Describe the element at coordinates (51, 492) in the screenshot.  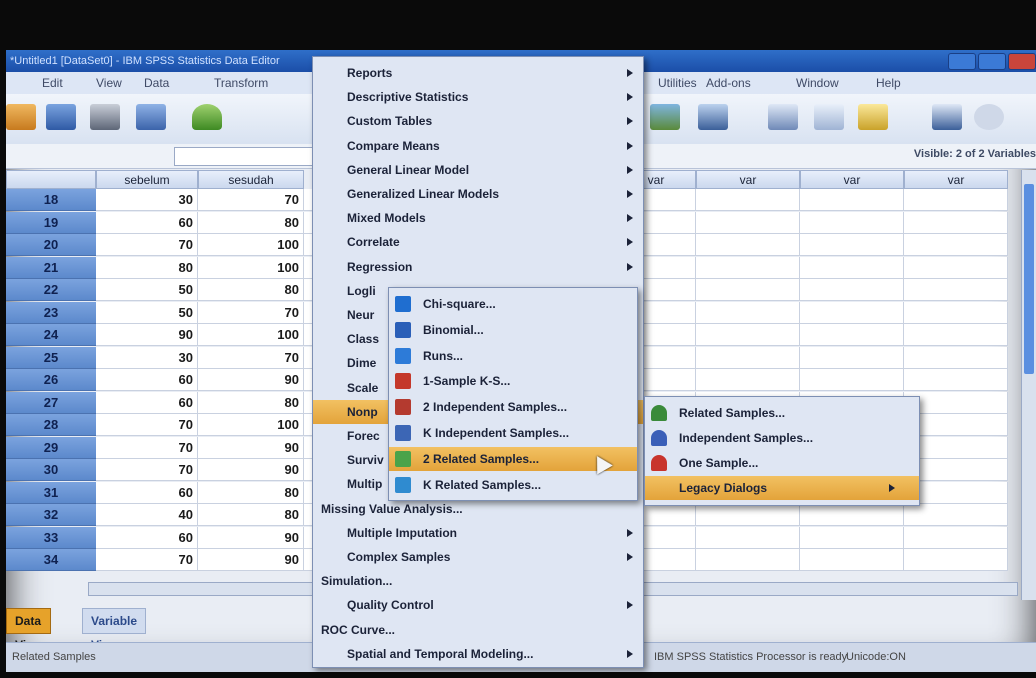
I see `row-number: 31` at that location.